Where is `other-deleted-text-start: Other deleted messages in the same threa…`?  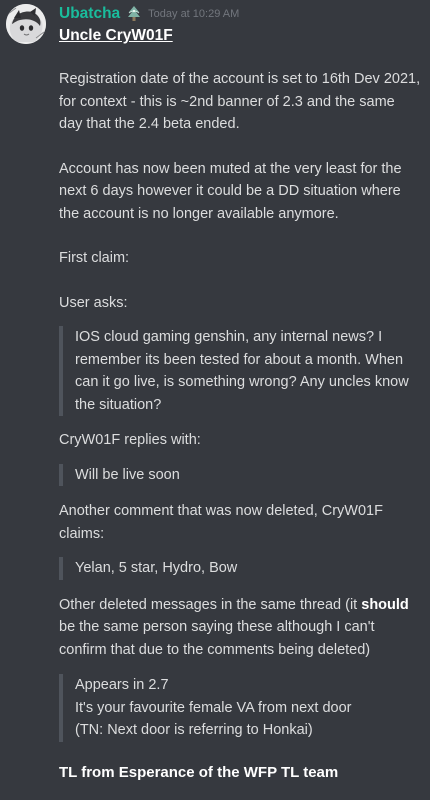 other-deleted-text-start: Other deleted messages in the same threa… is located at coordinates (210, 604).